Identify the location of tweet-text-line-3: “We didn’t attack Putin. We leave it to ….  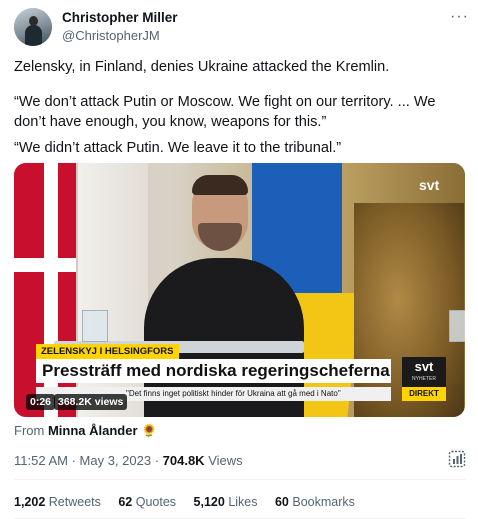
(178, 148).